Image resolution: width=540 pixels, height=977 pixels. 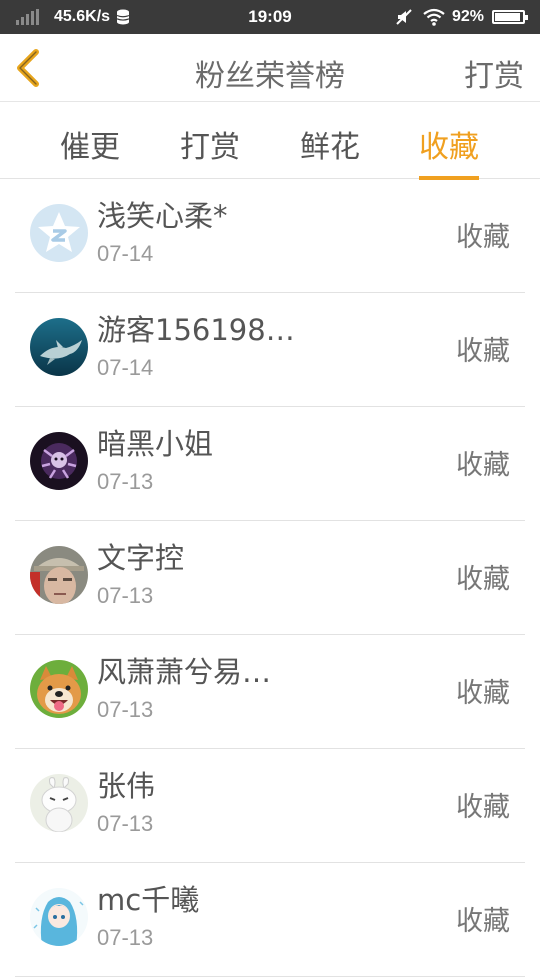 I want to click on list-item: 文字控 07-13 收藏, so click(x=270, y=578).